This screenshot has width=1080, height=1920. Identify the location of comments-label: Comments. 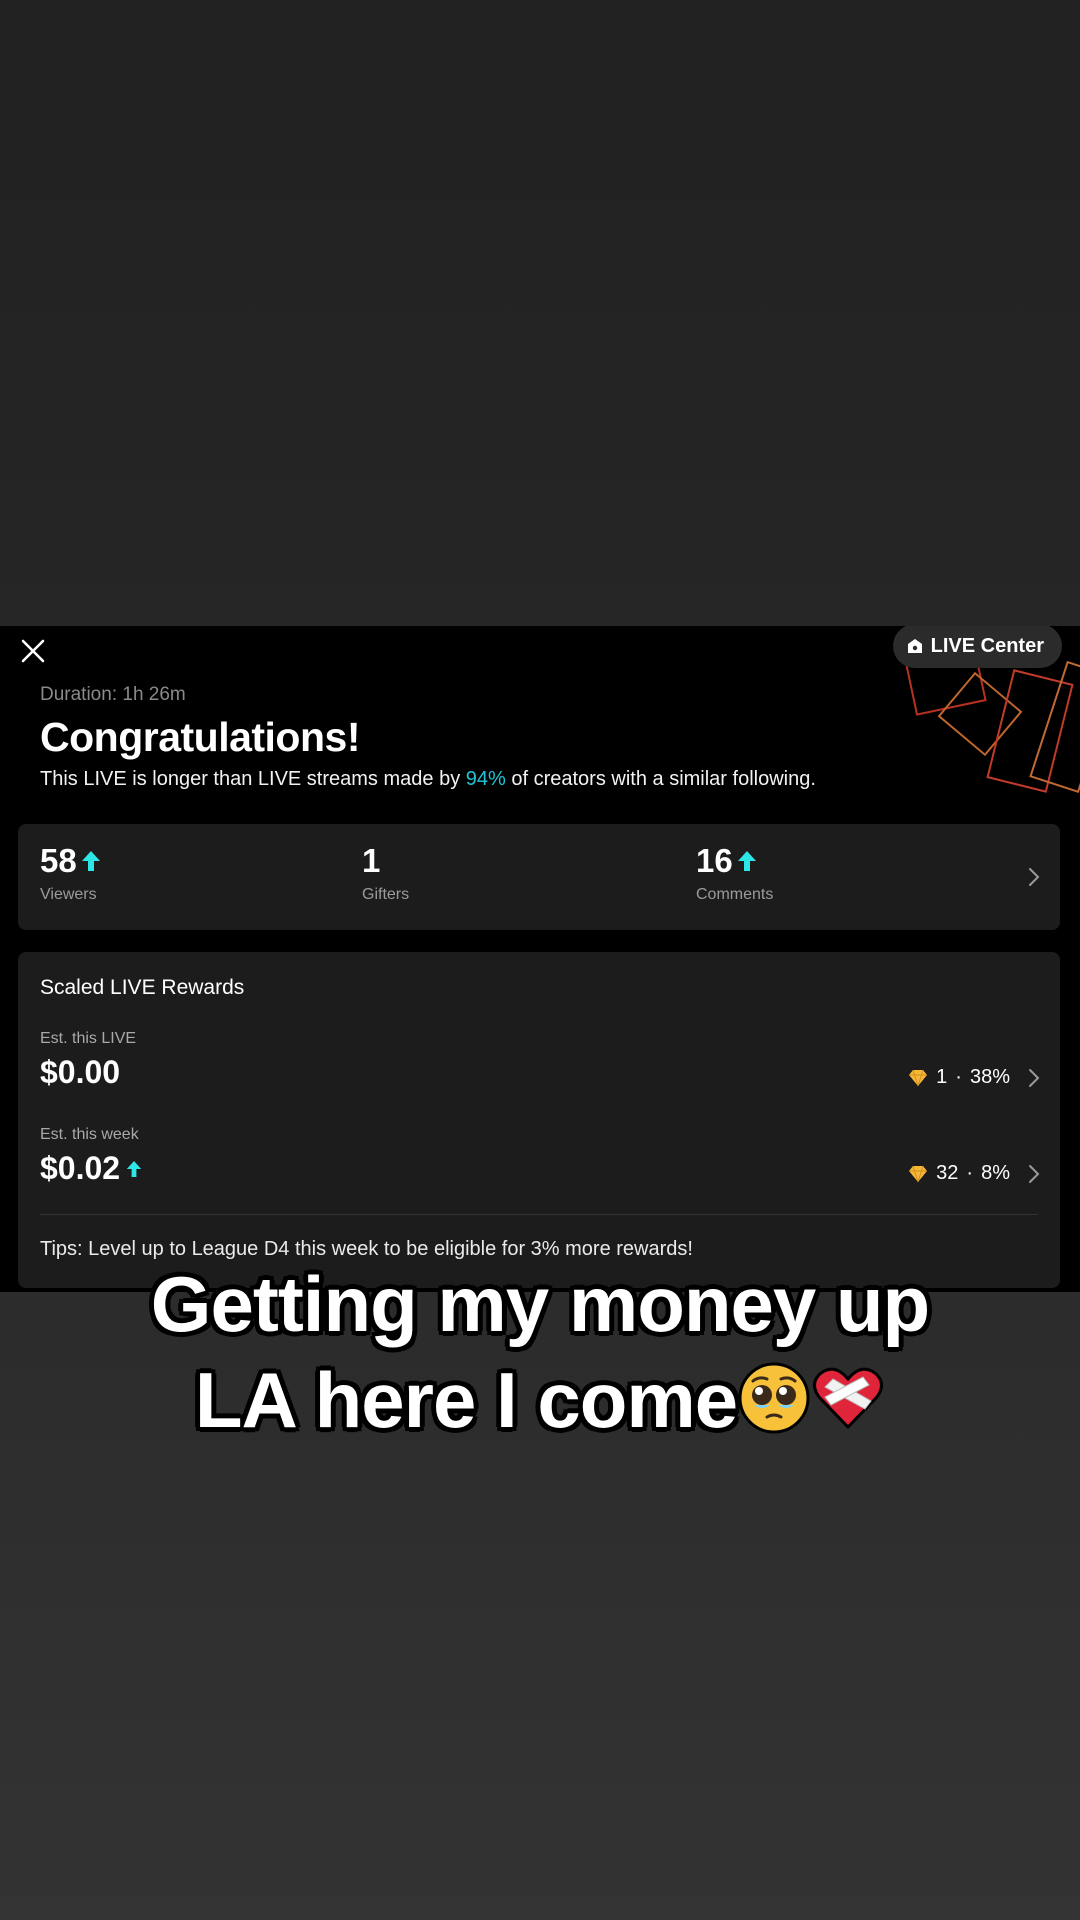
(735, 894).